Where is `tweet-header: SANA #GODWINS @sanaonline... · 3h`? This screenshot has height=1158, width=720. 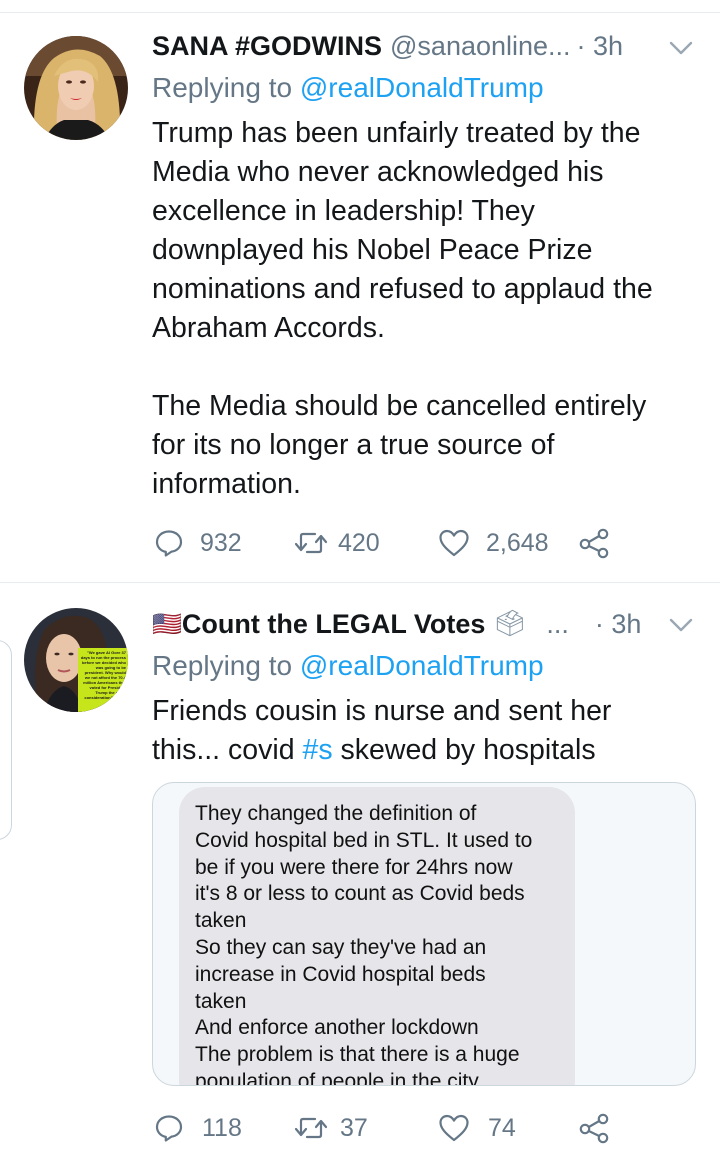
tweet-header: SANA #GODWINS @sanaonline... · 3h is located at coordinates (387, 46).